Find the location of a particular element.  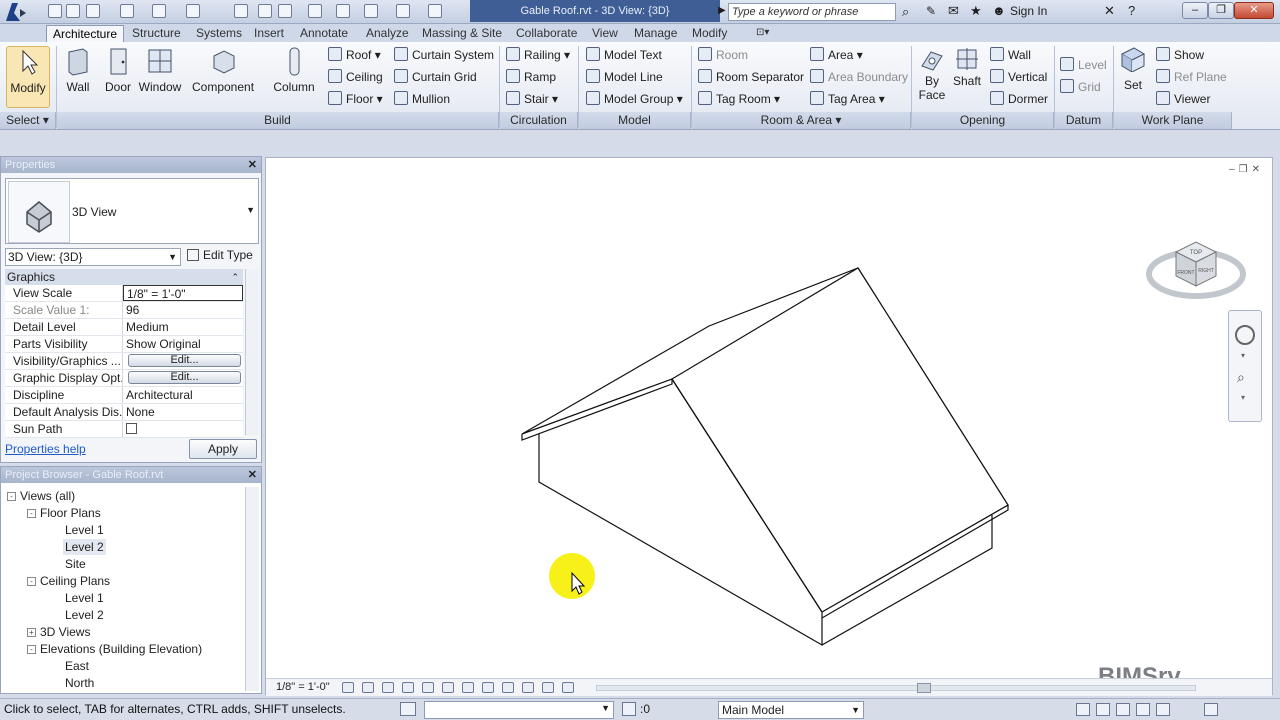

modify-button: Modify is located at coordinates (28, 77).